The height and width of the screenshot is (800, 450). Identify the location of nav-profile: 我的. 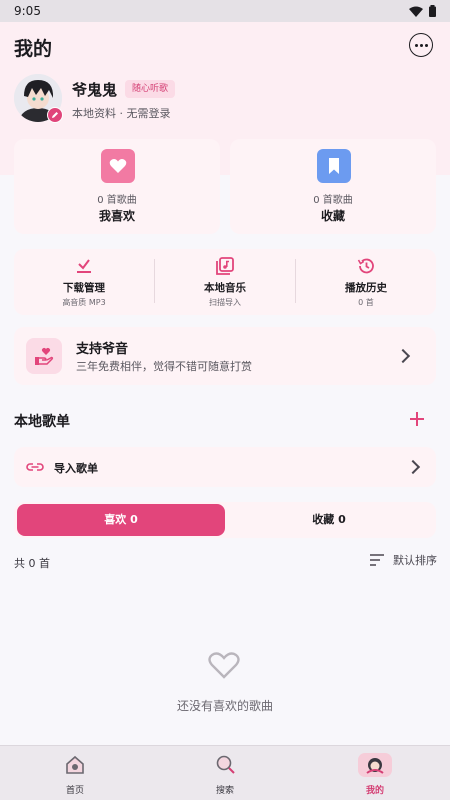
(375, 773).